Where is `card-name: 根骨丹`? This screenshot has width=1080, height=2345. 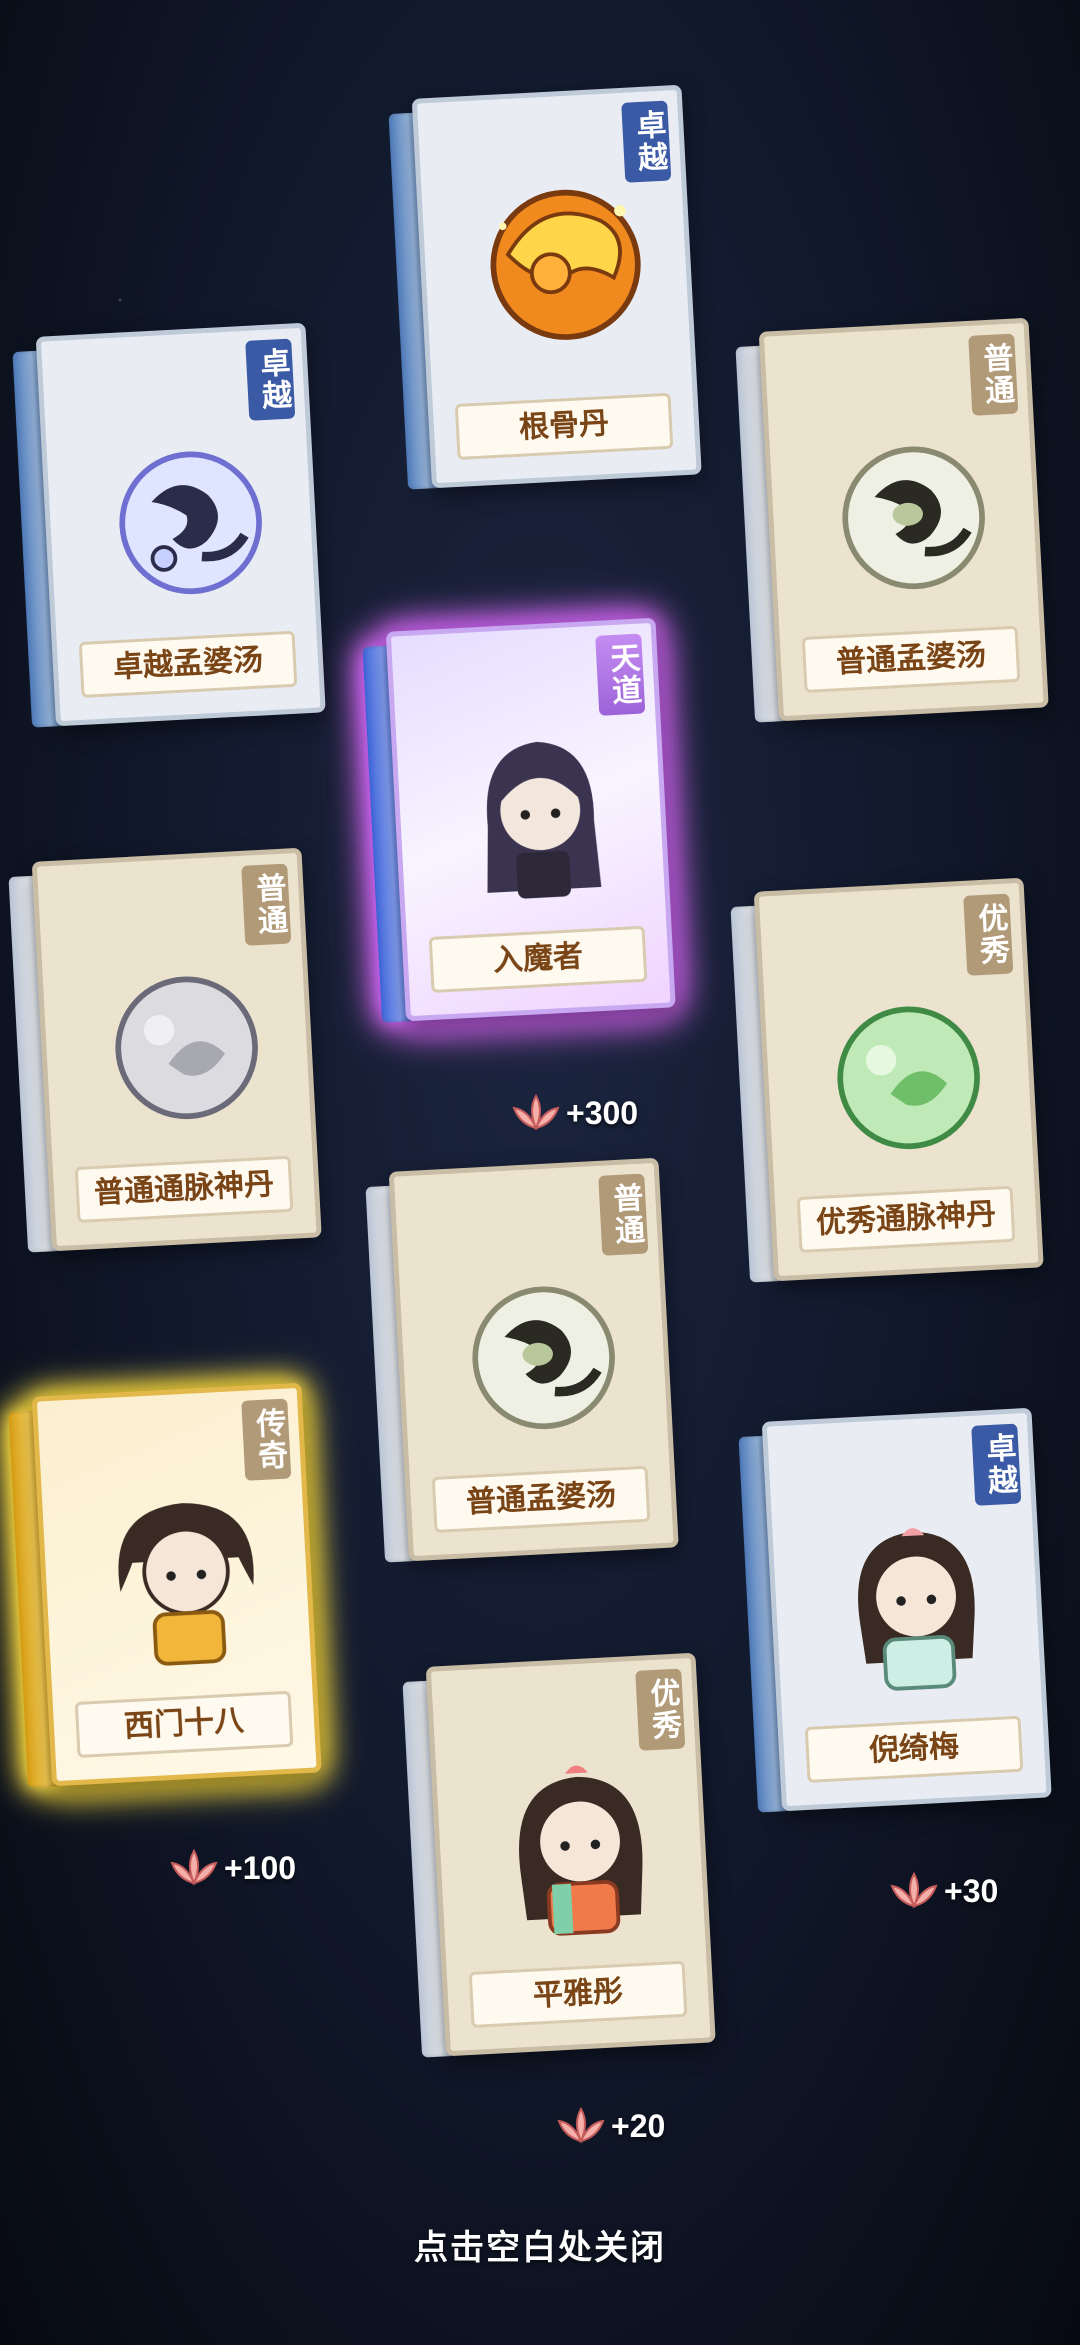 card-name: 根骨丹 is located at coordinates (564, 426).